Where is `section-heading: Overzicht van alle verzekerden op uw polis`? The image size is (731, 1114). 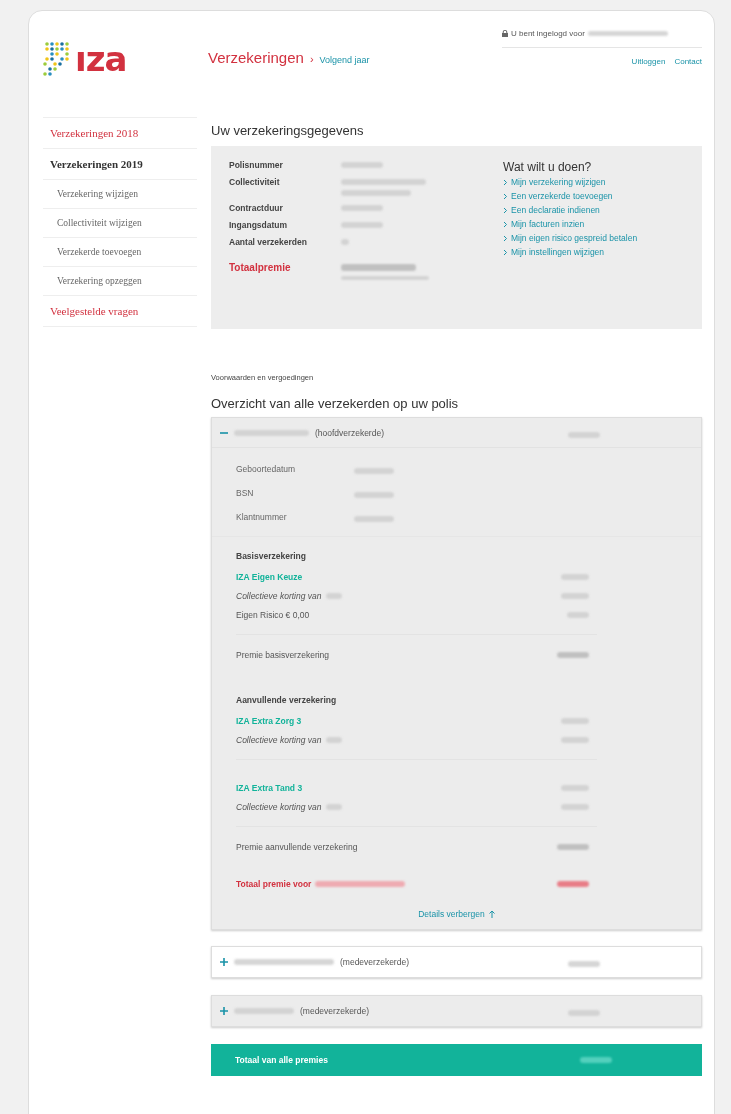 section-heading: Overzicht van alle verzekerden op uw polis is located at coordinates (335, 403).